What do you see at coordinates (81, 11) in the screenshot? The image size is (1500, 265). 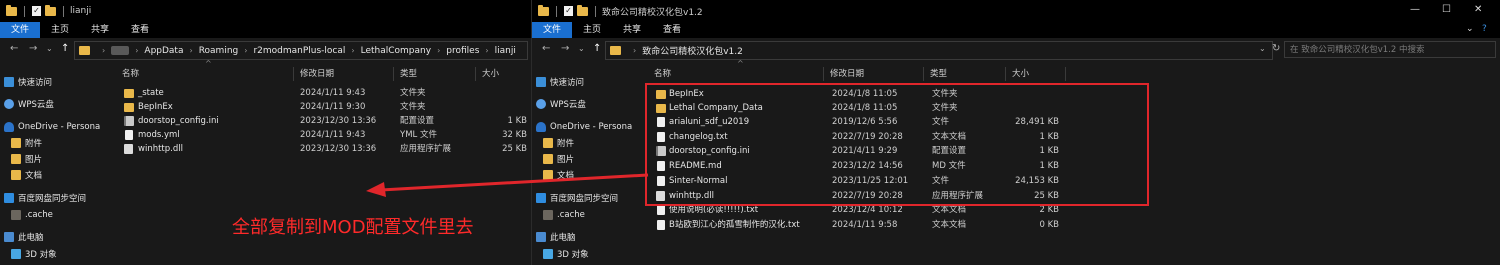 I see `window-title: lianji` at bounding box center [81, 11].